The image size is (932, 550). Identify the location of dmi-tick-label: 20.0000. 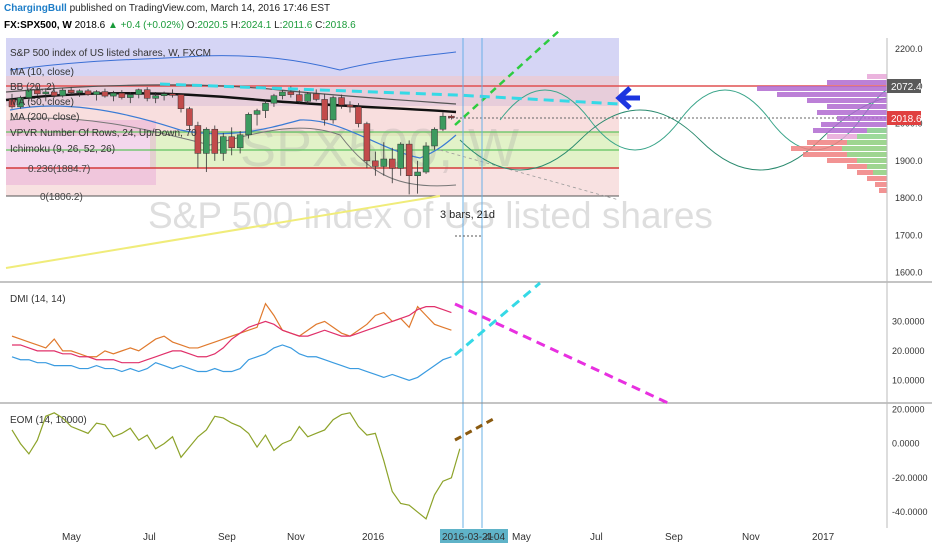
(908, 351).